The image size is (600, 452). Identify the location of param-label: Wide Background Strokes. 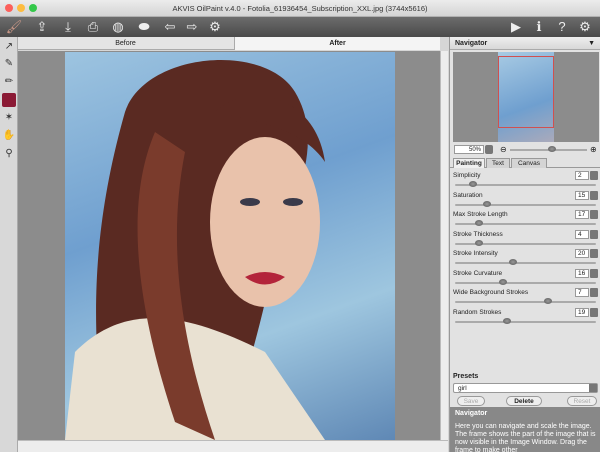
(491, 292).